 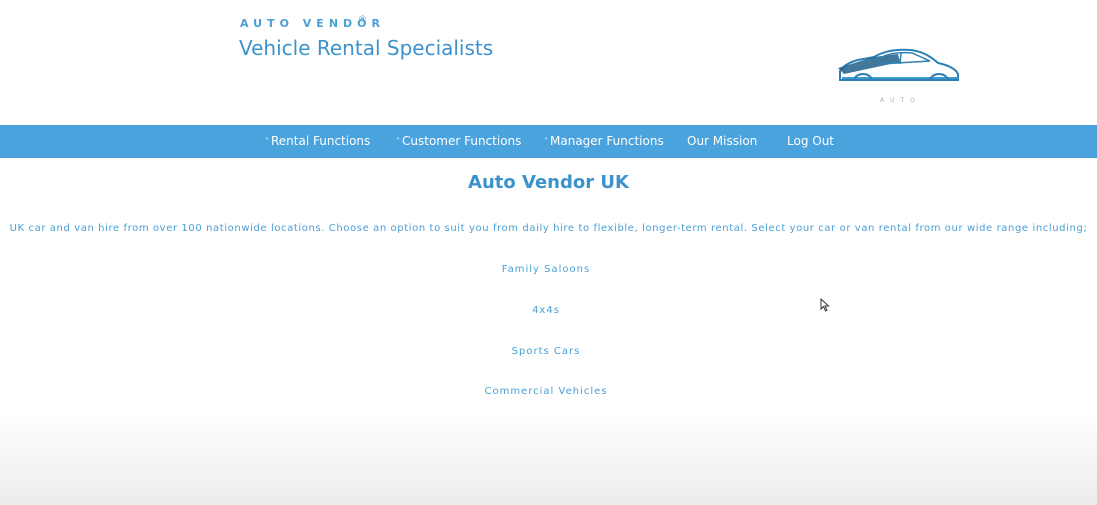 I want to click on nav-customer-functions: ˅ Customer Functions, so click(x=458, y=141).